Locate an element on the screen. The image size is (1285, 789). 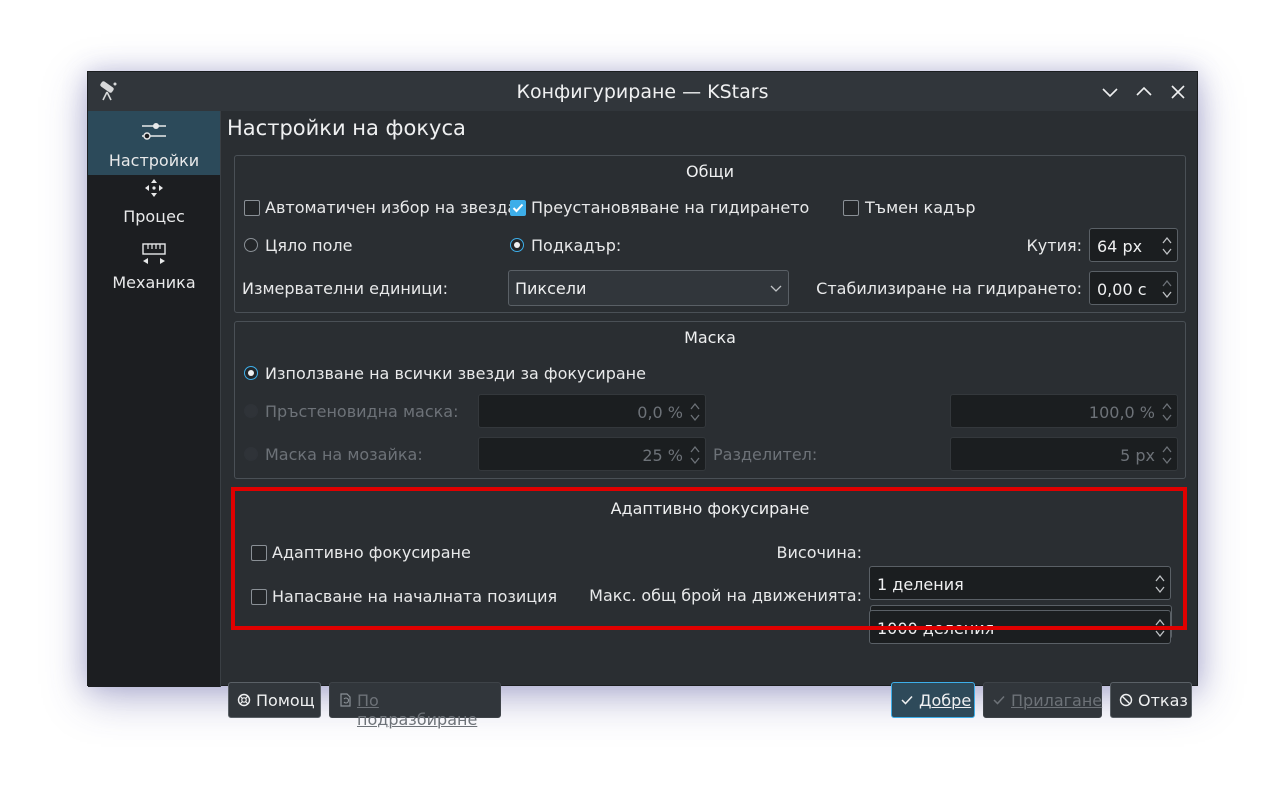
group-title: Общи is located at coordinates (710, 171).